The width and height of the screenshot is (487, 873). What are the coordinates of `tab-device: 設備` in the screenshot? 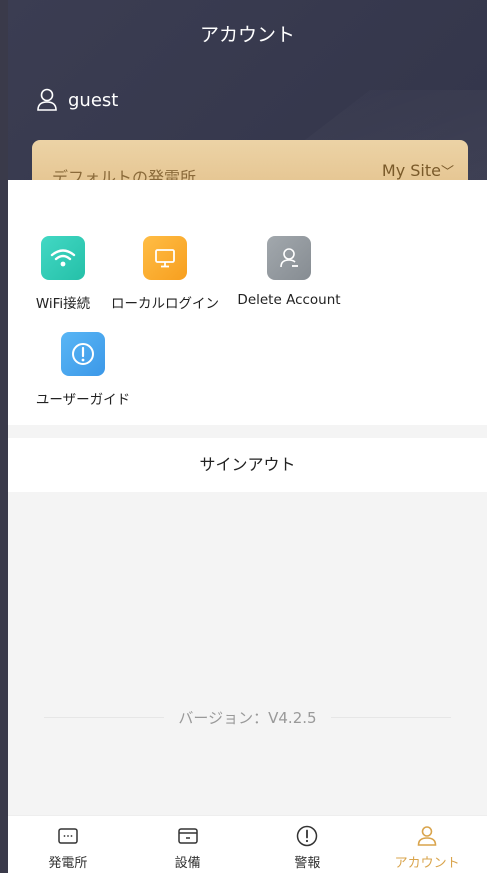 It's located at (188, 844).